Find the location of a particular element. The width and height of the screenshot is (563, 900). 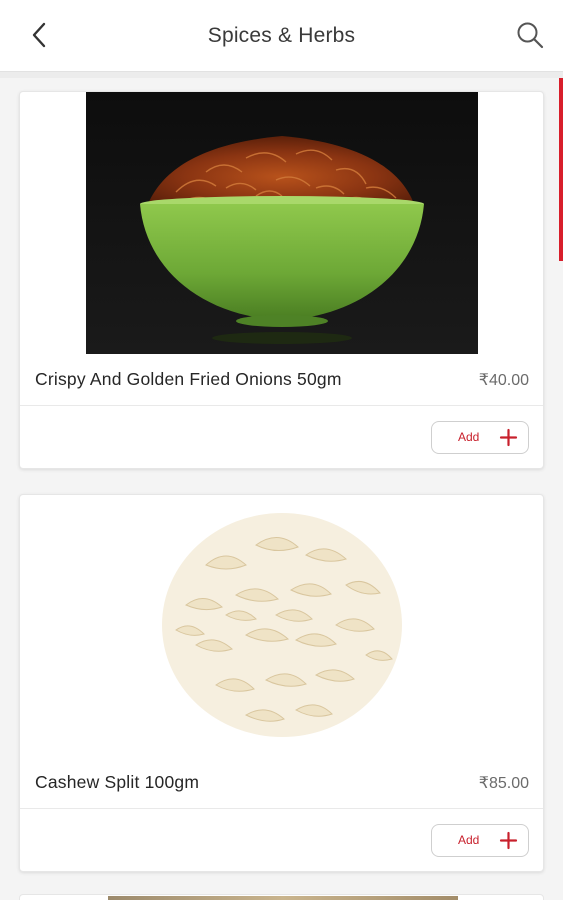

product-name: Crispy And Golden Fried Onions 50gm is located at coordinates (188, 379).